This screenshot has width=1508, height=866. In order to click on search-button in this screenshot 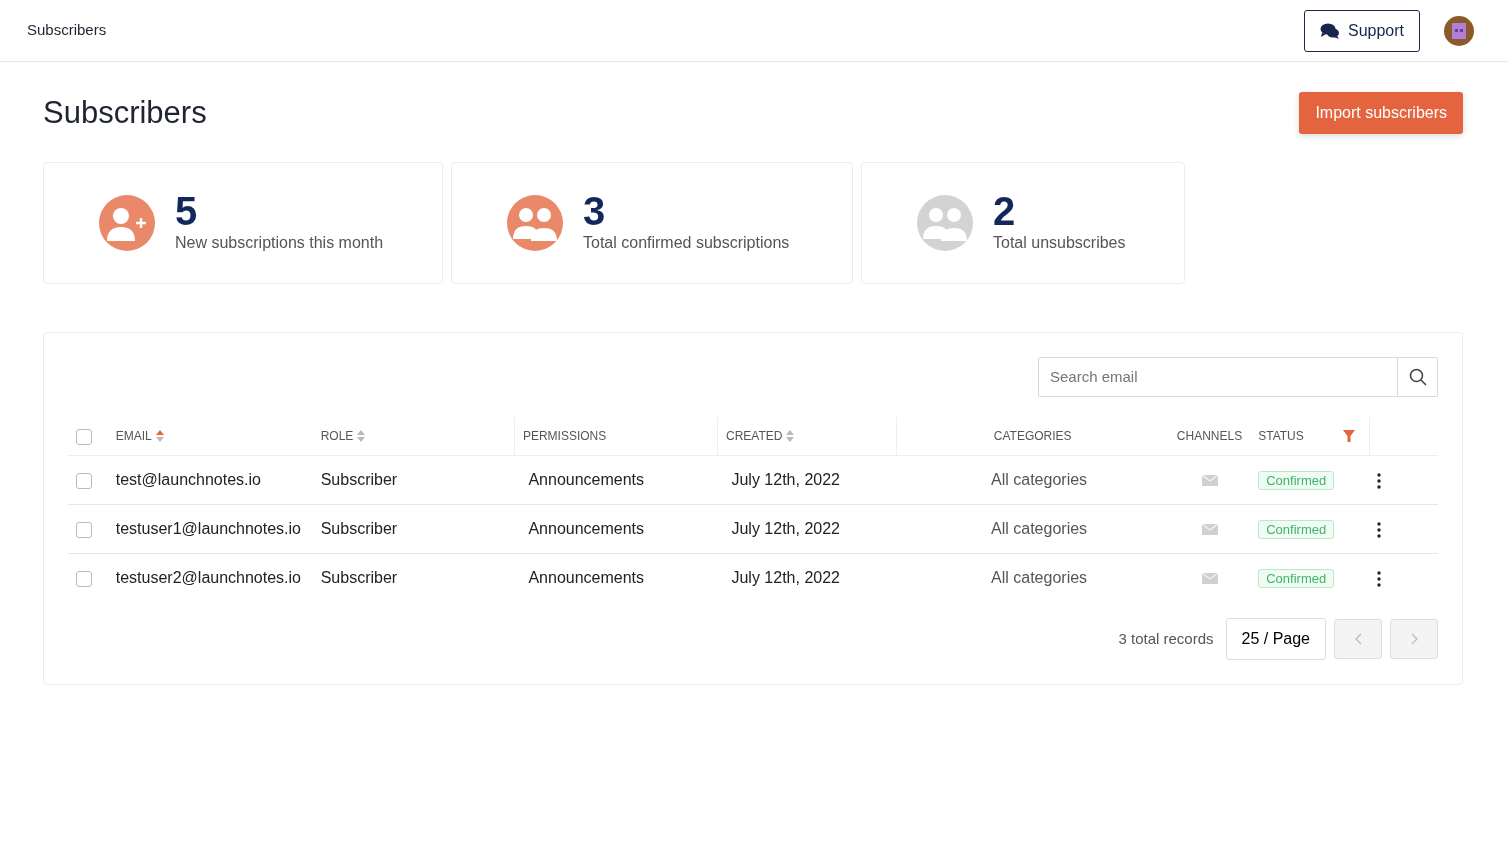, I will do `click(1418, 377)`.